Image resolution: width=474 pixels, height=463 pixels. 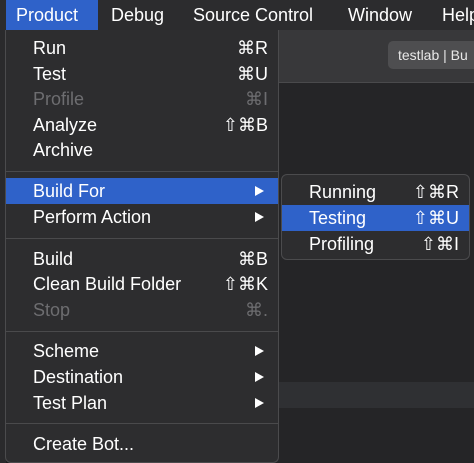 What do you see at coordinates (435, 218) in the screenshot?
I see `menu-item-shortcut: ⇧⌘U` at bounding box center [435, 218].